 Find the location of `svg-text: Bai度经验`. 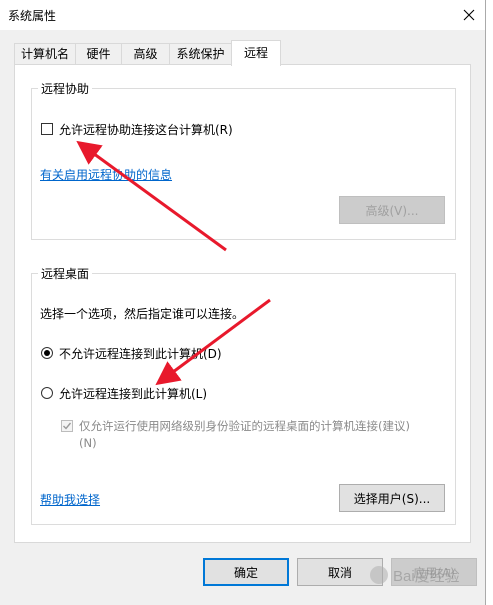

svg-text: Bai度经验 is located at coordinates (426, 576).